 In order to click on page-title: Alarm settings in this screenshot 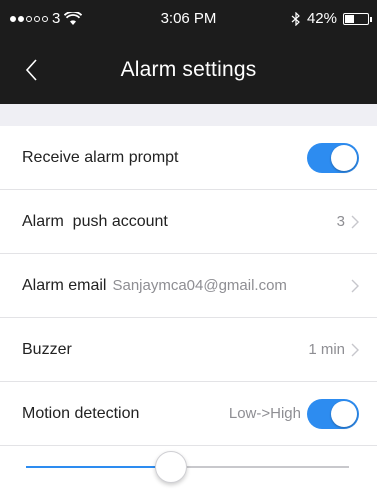, I will do `click(188, 69)`.